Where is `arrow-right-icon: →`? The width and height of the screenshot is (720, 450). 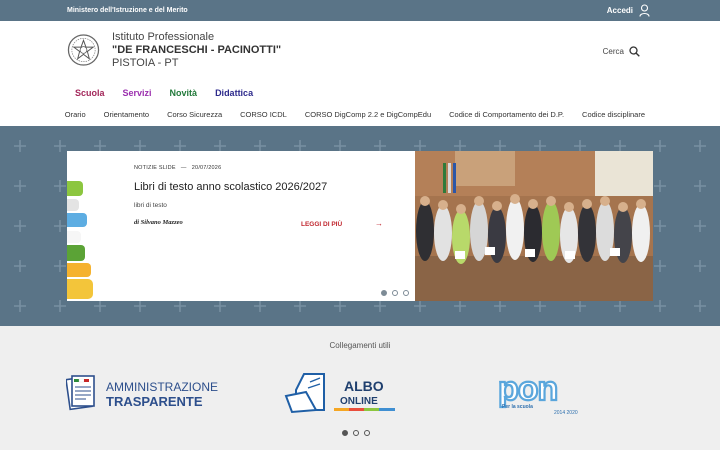 arrow-right-icon: → is located at coordinates (379, 223).